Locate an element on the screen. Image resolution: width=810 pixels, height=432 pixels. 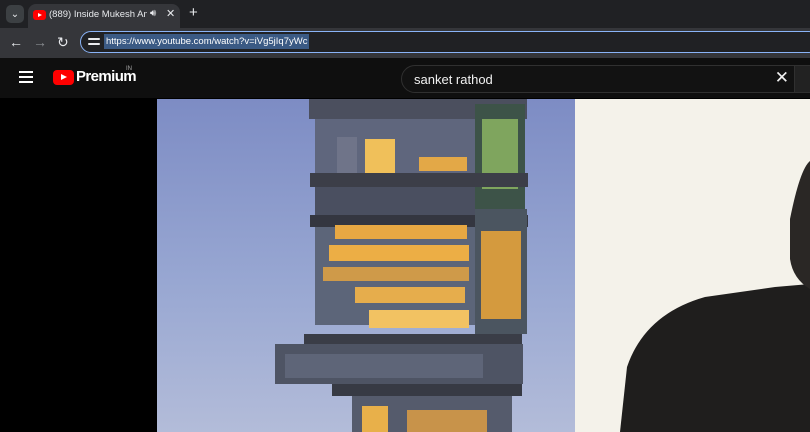
site-info-icon is located at coordinates (94, 42).